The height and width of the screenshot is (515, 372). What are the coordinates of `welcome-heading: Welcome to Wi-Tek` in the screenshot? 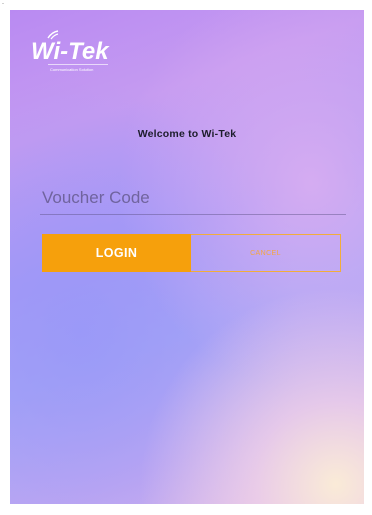 It's located at (187, 134).